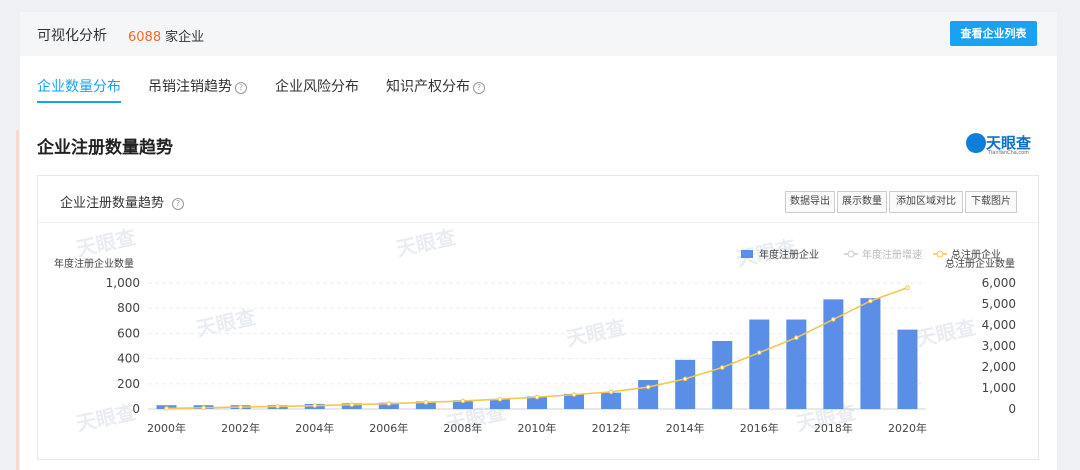 Image resolution: width=1080 pixels, height=470 pixels. I want to click on legend-total-registered: 总注册企业, so click(976, 254).